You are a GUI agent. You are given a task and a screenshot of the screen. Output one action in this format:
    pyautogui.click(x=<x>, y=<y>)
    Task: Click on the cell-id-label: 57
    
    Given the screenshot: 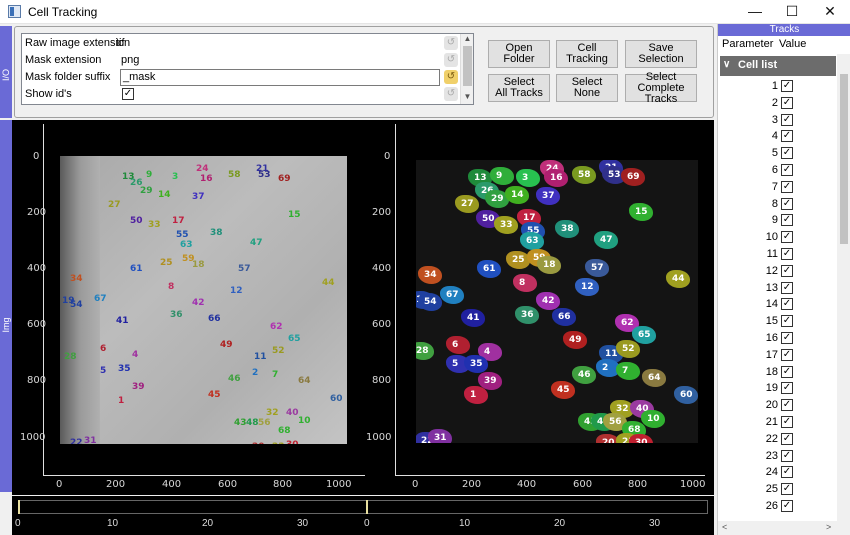 What is the action you would take?
    pyautogui.click(x=597, y=268)
    